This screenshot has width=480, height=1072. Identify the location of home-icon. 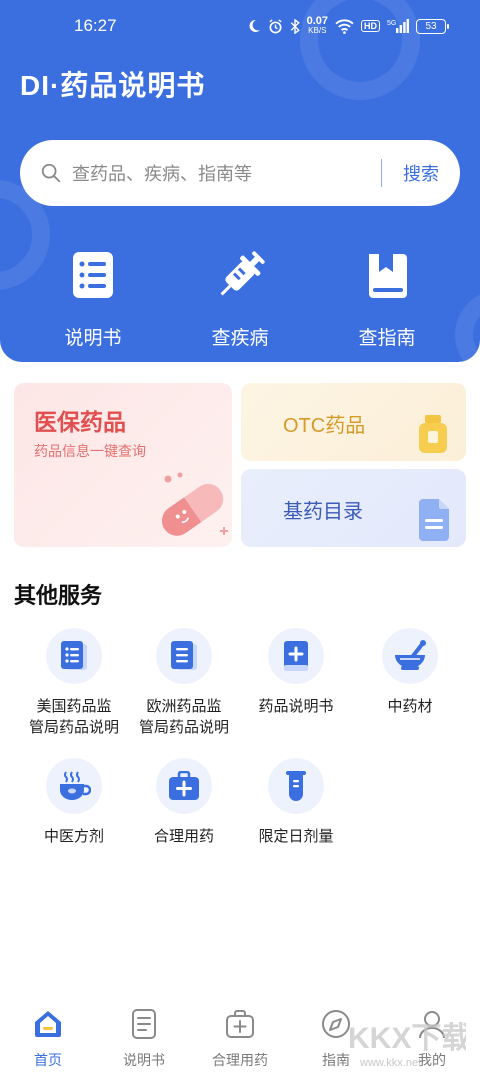
(48, 1024).